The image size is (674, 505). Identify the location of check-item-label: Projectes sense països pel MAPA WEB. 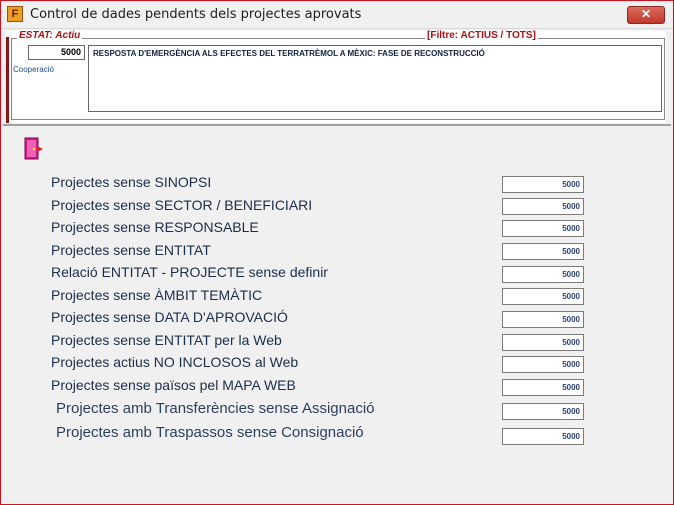
(173, 385).